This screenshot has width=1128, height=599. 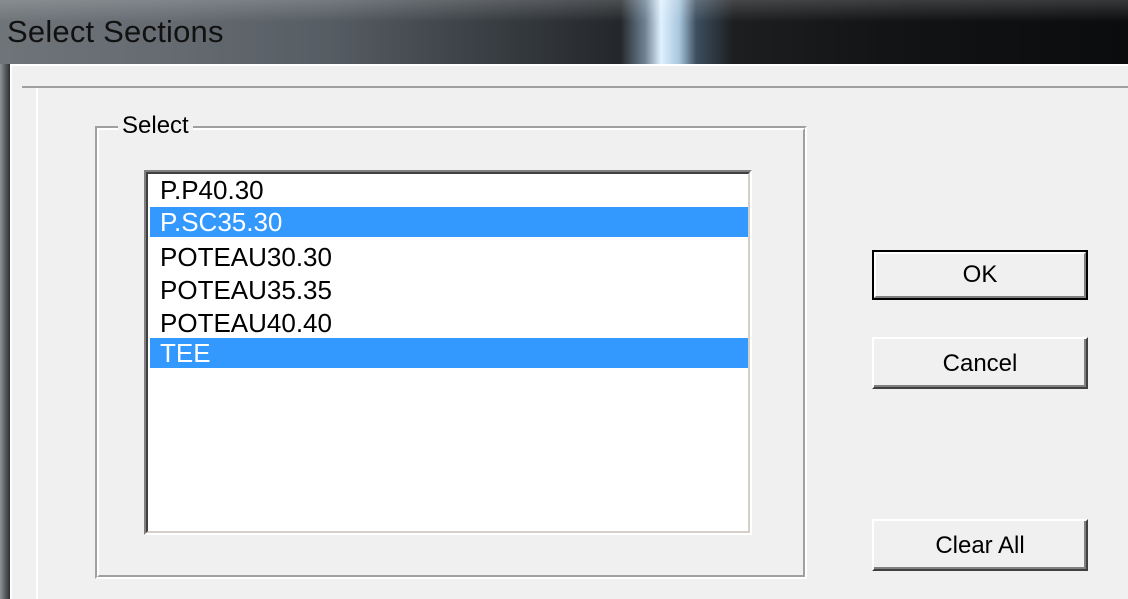 I want to click on section-list-item: POTEAU40.40, so click(x=450, y=323).